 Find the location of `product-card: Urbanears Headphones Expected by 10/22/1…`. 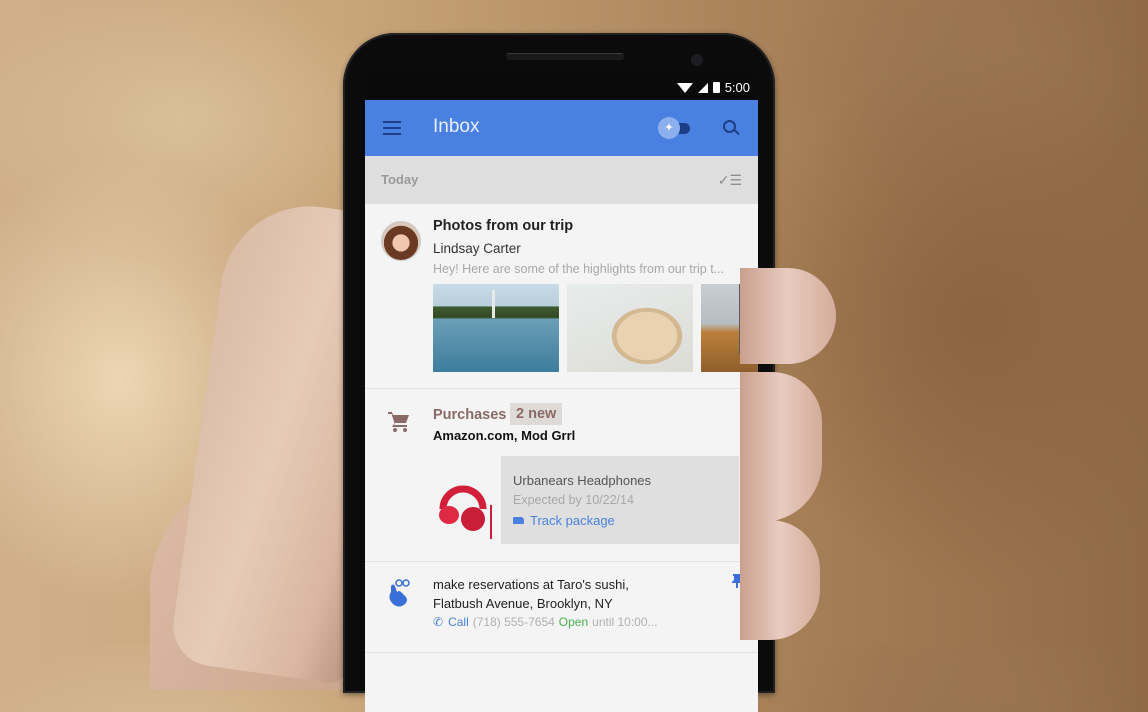

product-card: Urbanears Headphones Expected by 10/22/1… is located at coordinates (620, 500).